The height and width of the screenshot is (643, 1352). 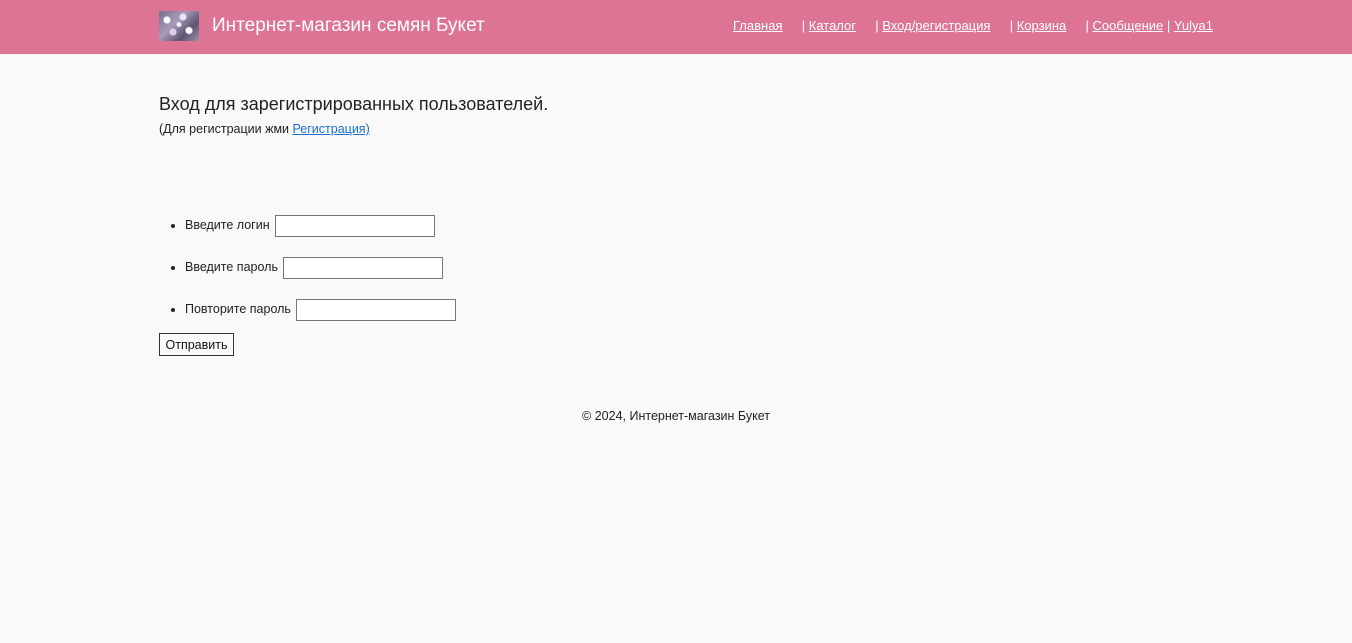 What do you see at coordinates (238, 309) in the screenshot?
I see `password-repeat-label: Повторите пароль` at bounding box center [238, 309].